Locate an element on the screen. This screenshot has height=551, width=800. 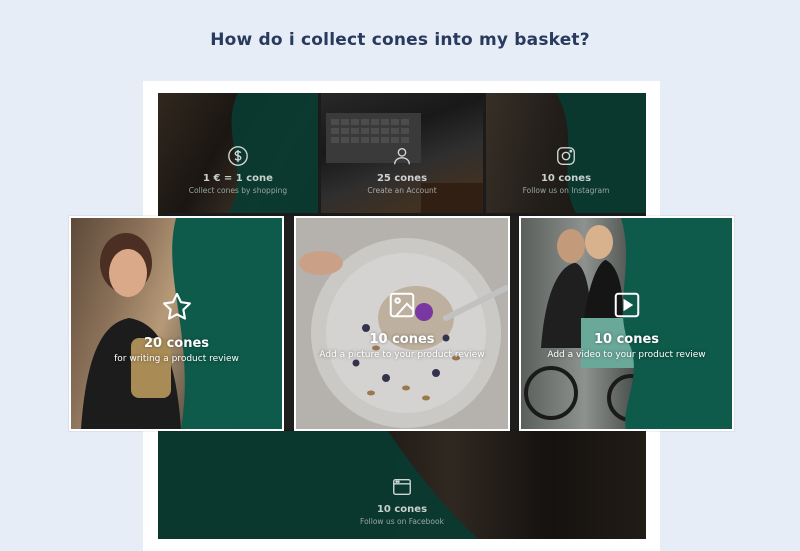
image-icon is located at coordinates (402, 305).